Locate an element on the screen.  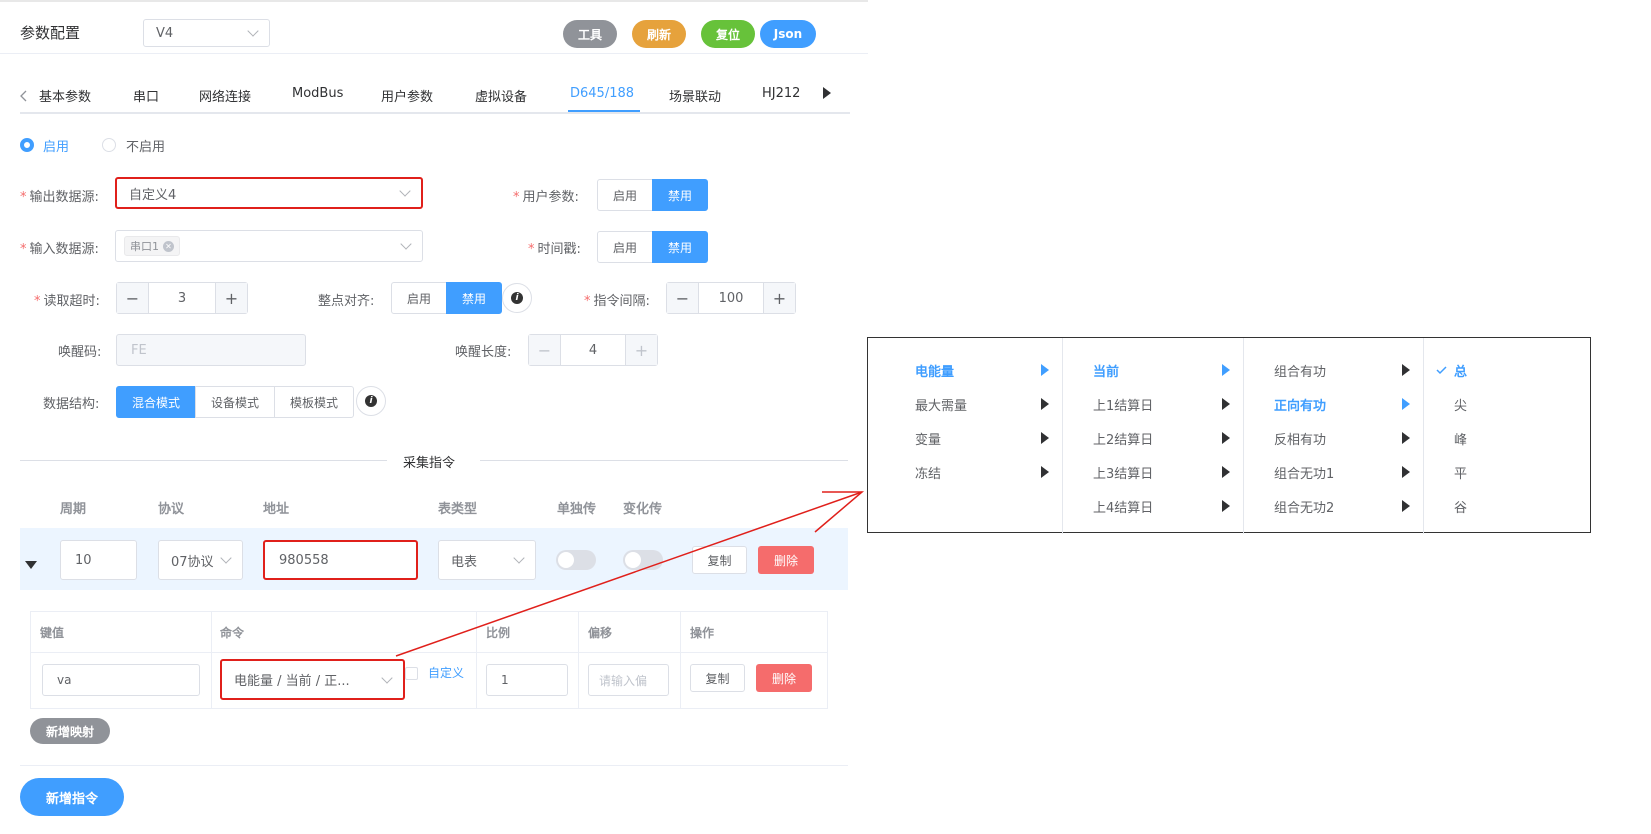
cascader-option: 最大需量 is located at coordinates (941, 404).